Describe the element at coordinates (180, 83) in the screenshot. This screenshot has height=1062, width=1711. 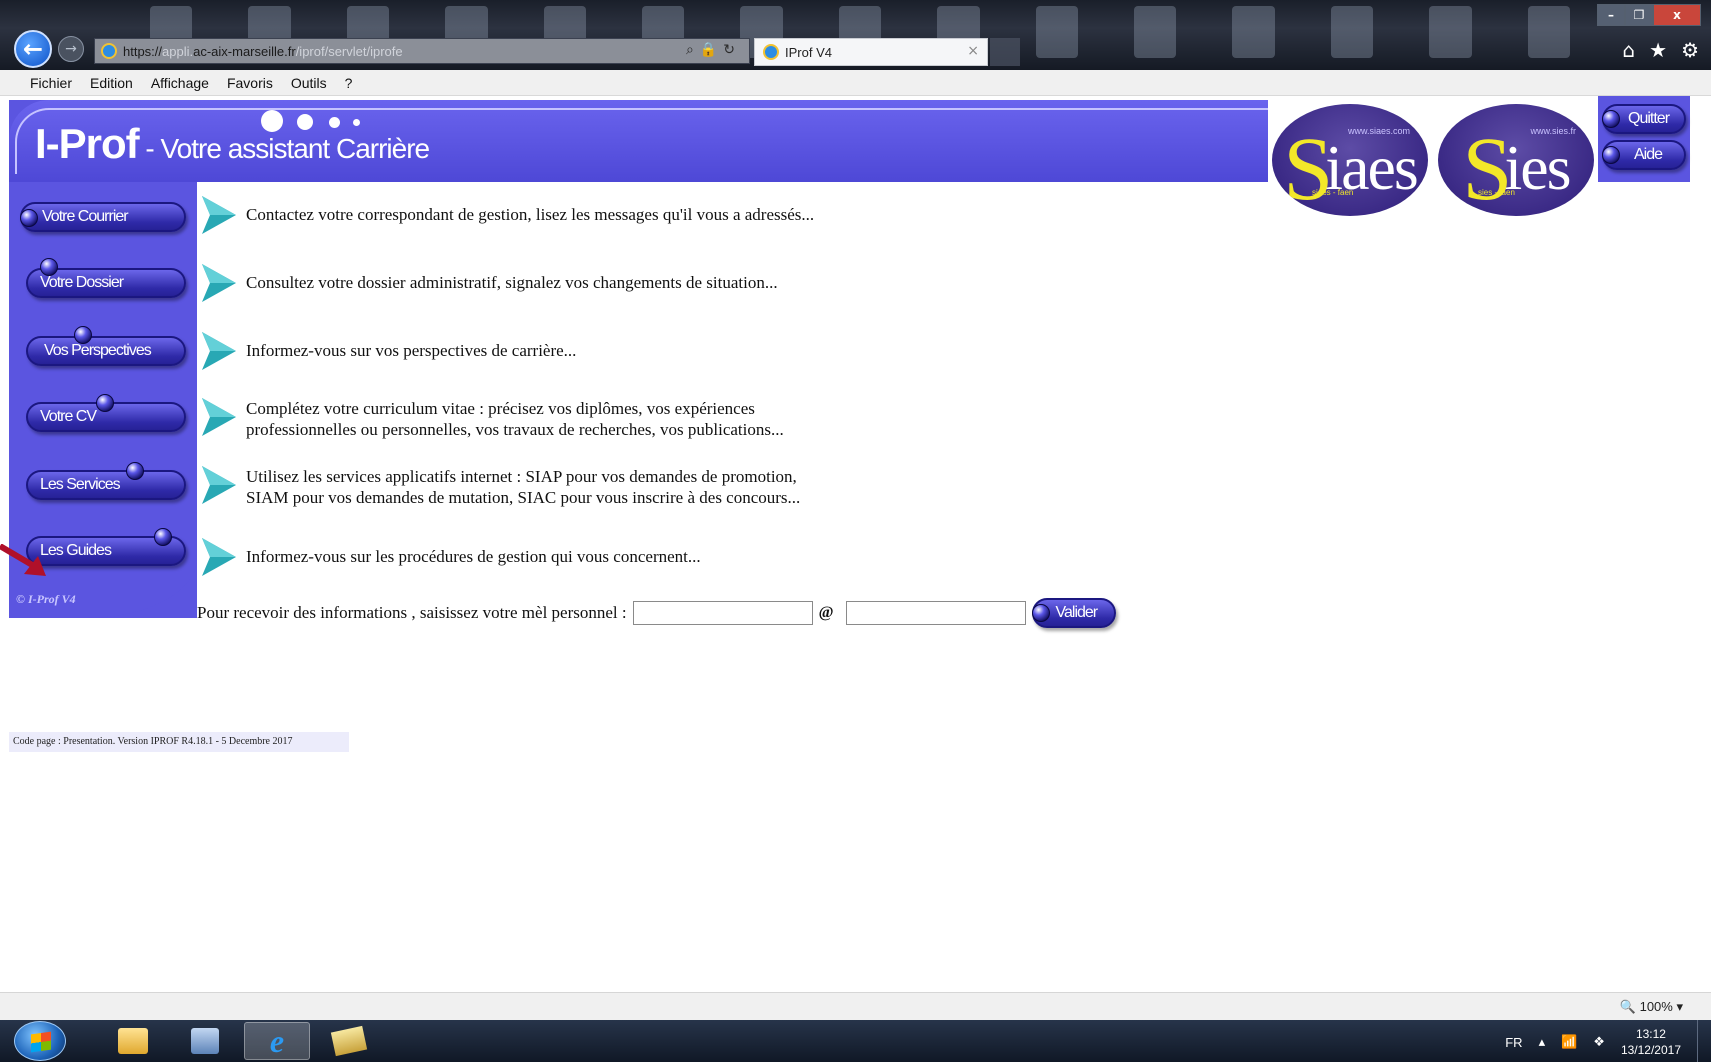
I see `menu-affichage: Affichage` at that location.